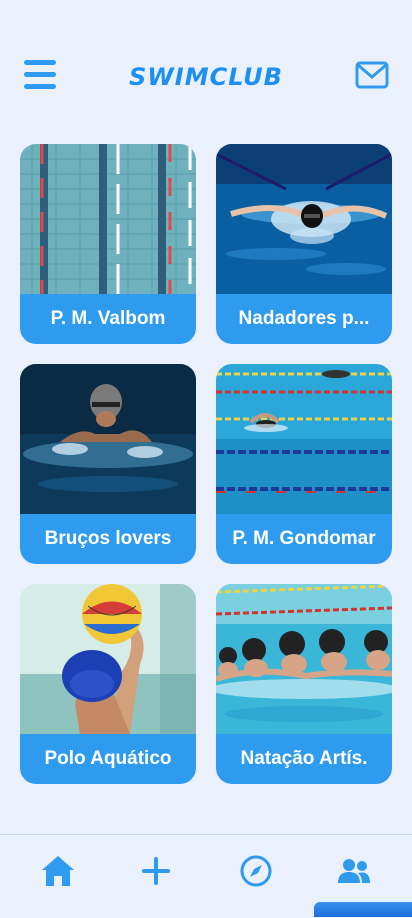 The image size is (412, 918). I want to click on group-label: P. M. Valbom, so click(108, 319).